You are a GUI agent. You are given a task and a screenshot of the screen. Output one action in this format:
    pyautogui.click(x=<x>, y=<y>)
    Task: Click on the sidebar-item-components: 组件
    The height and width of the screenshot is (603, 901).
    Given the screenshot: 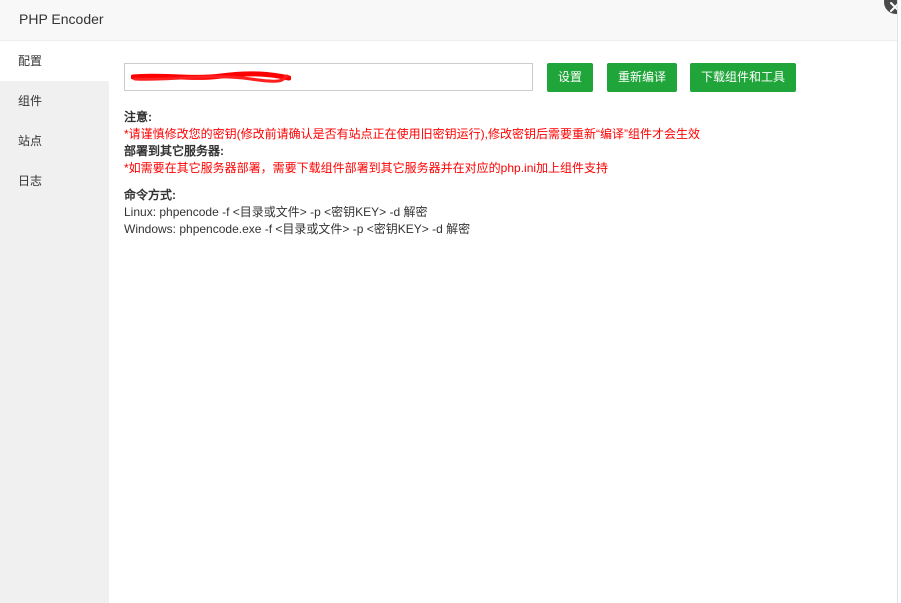 What is the action you would take?
    pyautogui.click(x=54, y=101)
    